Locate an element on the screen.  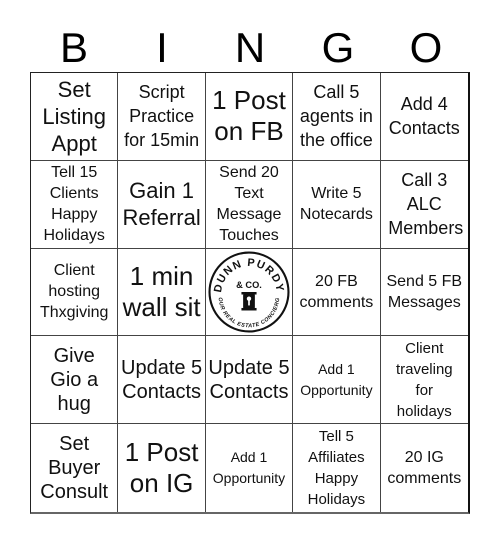
bingo-cell: 20 IG comments is located at coordinates (424, 468).